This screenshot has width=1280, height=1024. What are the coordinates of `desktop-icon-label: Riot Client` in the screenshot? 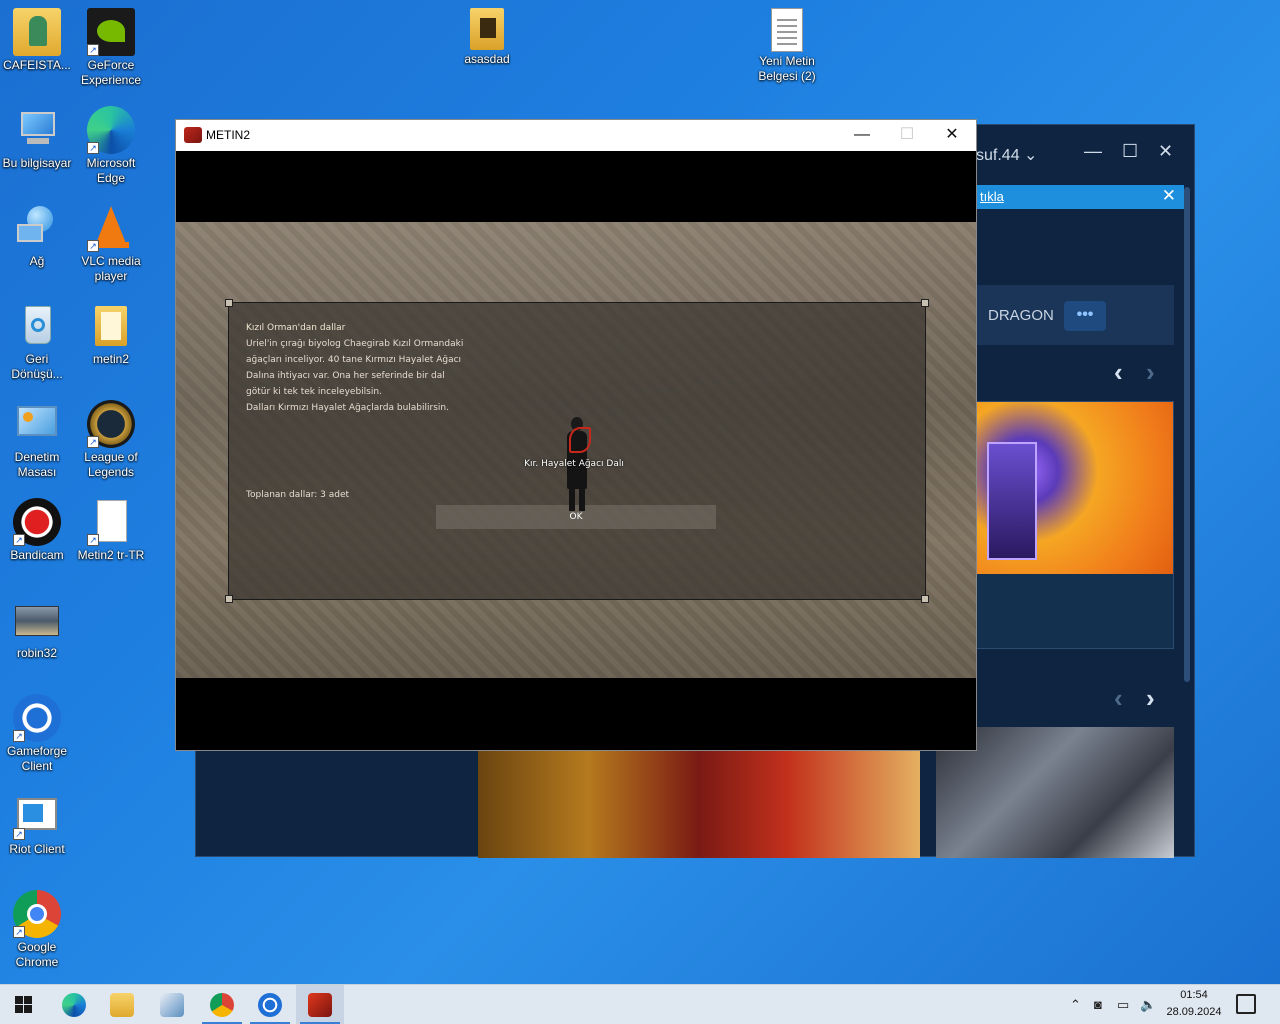 It's located at (37, 849).